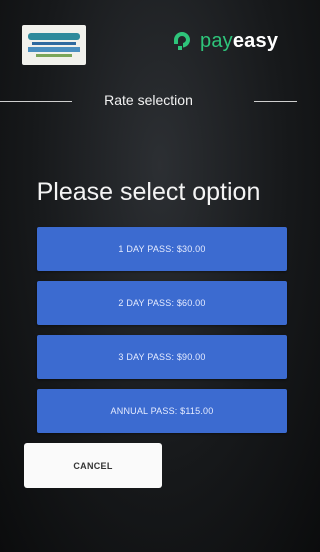 Image resolution: width=320 pixels, height=552 pixels. What do you see at coordinates (162, 411) in the screenshot?
I see `option-button-annual: ANNUAL PASS: $115.00` at bounding box center [162, 411].